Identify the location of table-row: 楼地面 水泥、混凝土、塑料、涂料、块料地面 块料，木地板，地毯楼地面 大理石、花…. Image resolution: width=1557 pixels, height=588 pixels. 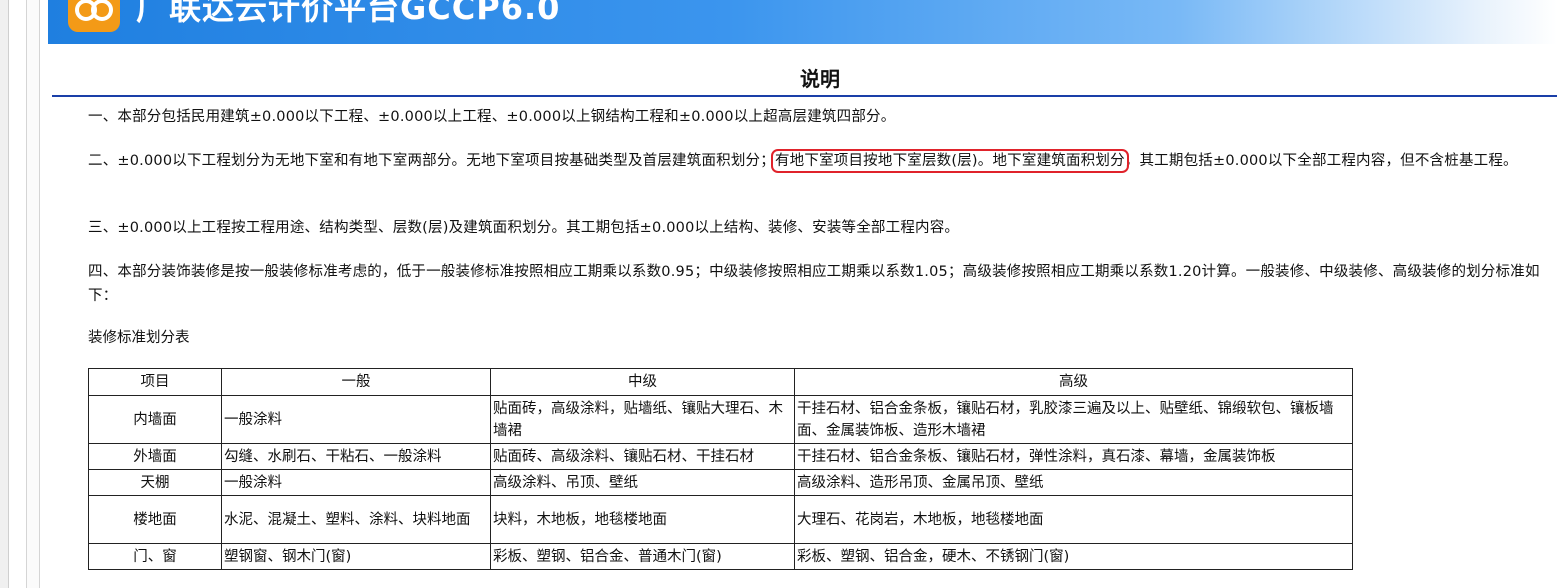
(720, 519).